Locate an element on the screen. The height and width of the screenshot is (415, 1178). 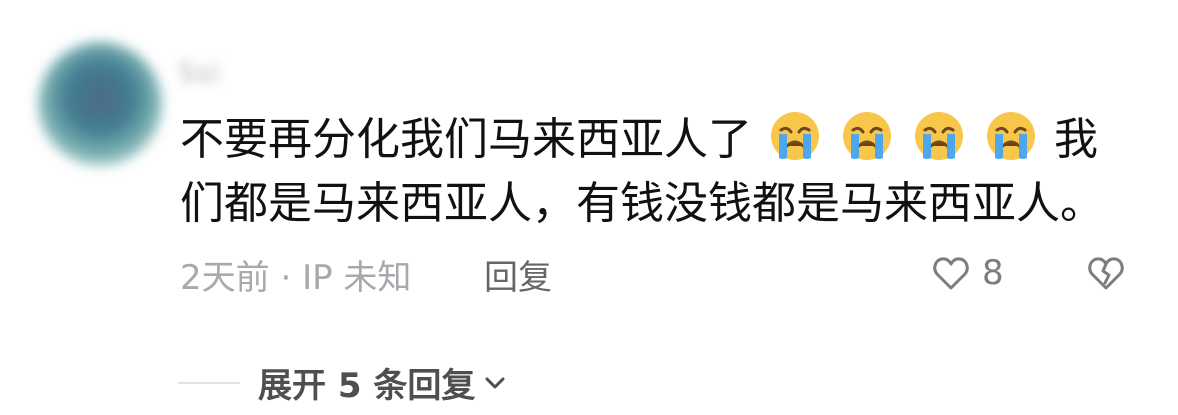
avatar is located at coordinates (100, 104).